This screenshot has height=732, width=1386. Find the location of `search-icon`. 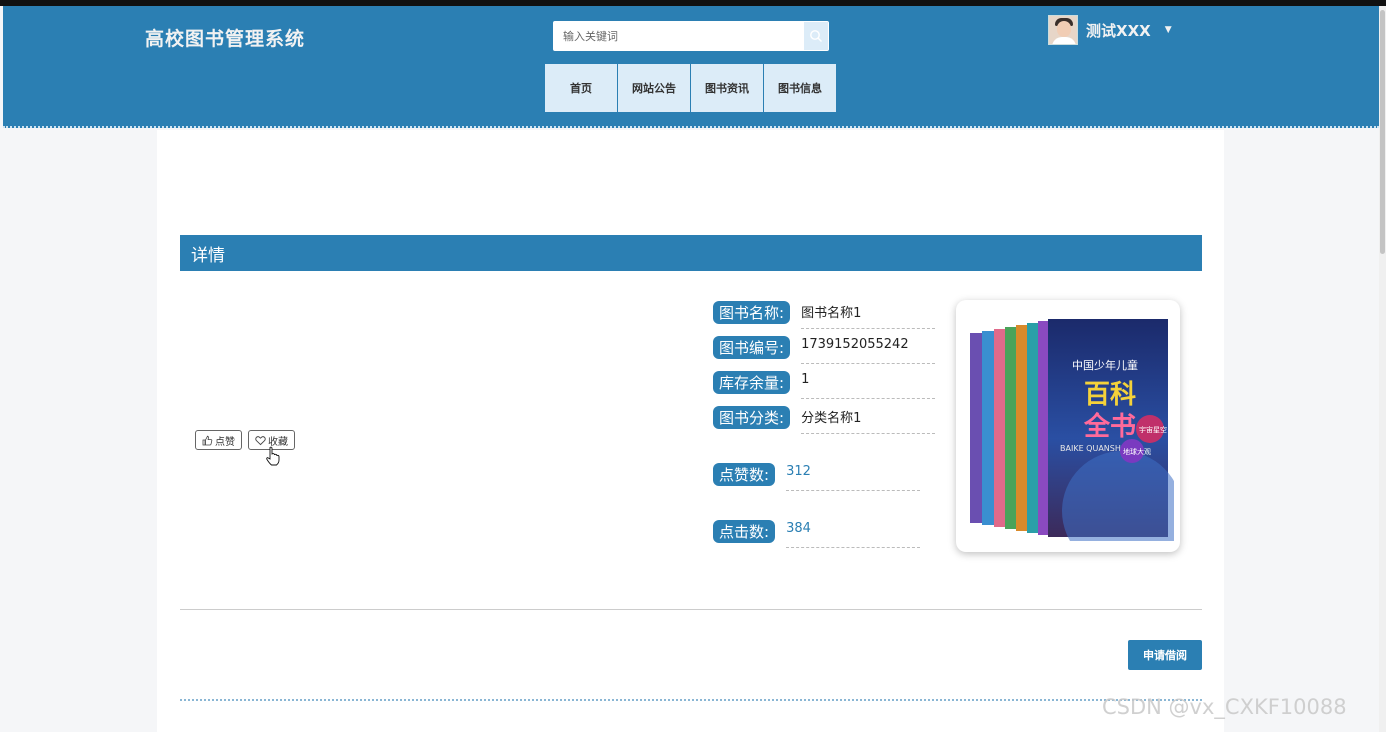

search-icon is located at coordinates (816, 36).